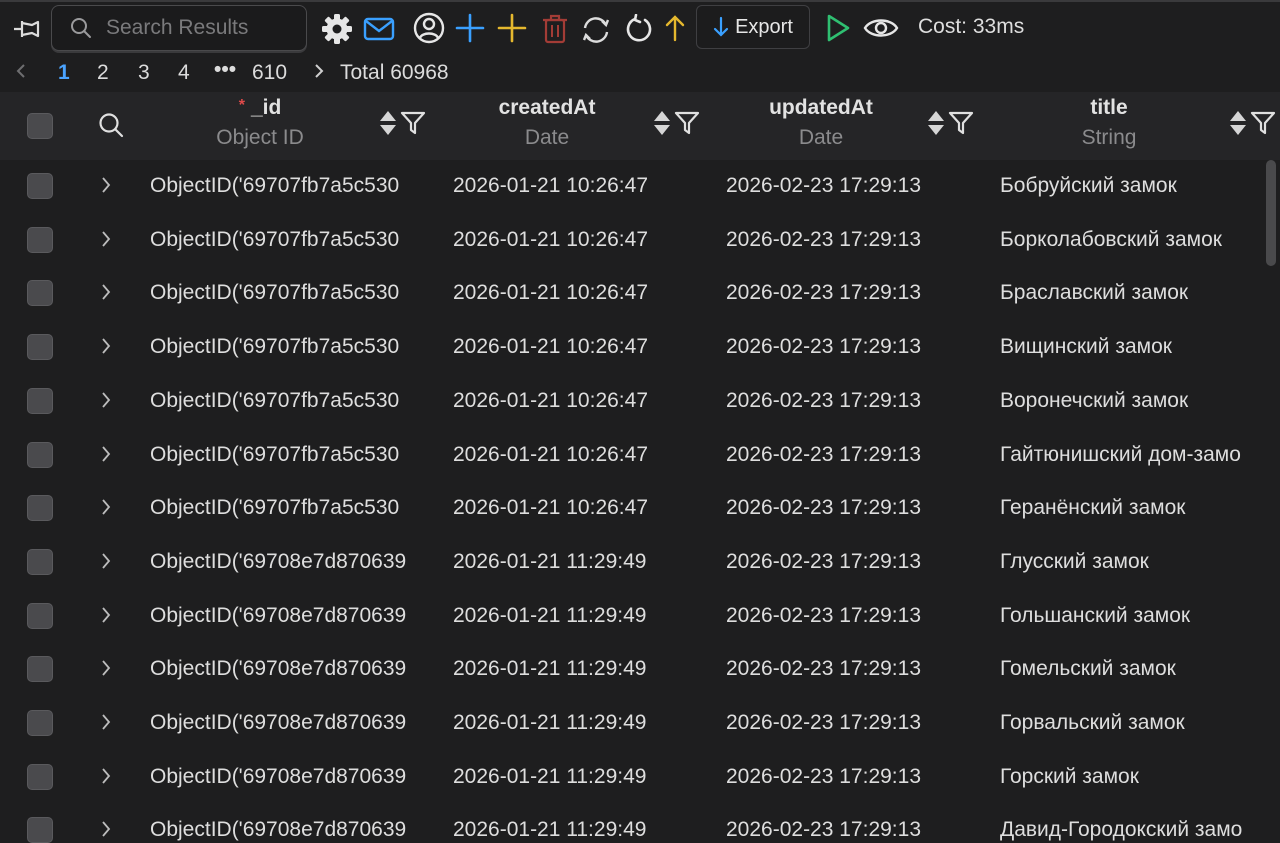 The height and width of the screenshot is (843, 1280). I want to click on search-results-input, so click(201, 28).